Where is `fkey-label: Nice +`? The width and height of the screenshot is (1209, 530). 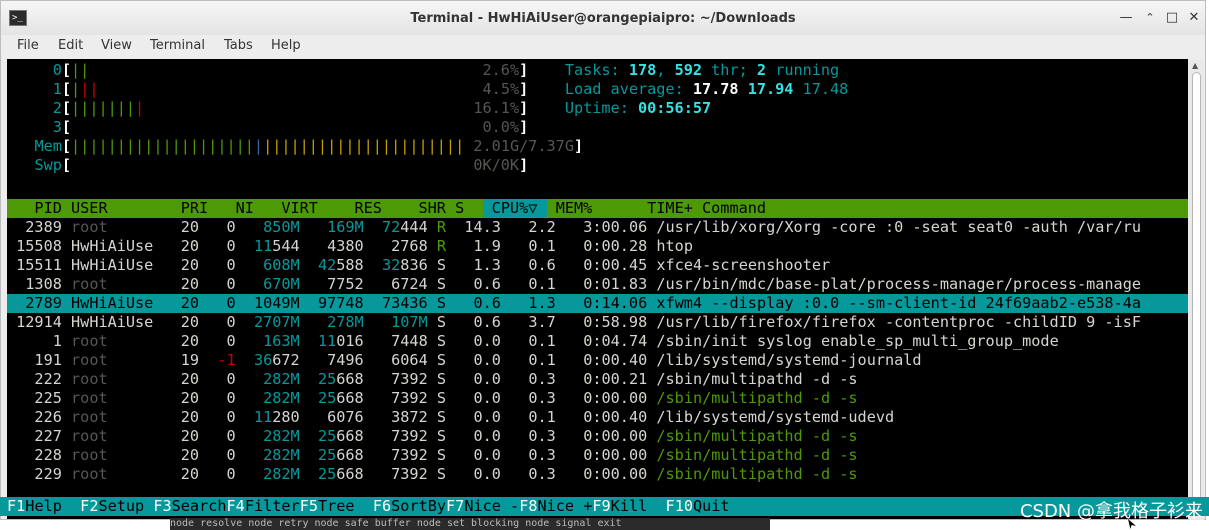 fkey-label: Nice + is located at coordinates (565, 506).